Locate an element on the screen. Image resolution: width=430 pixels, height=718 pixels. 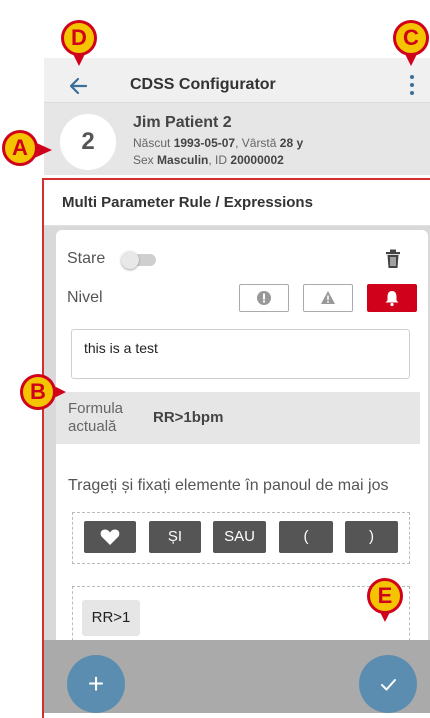
marker-c: C is located at coordinates (411, 38).